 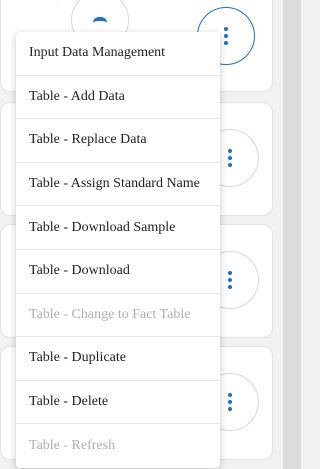 What do you see at coordinates (100, 24) in the screenshot?
I see `table-type-icon` at bounding box center [100, 24].